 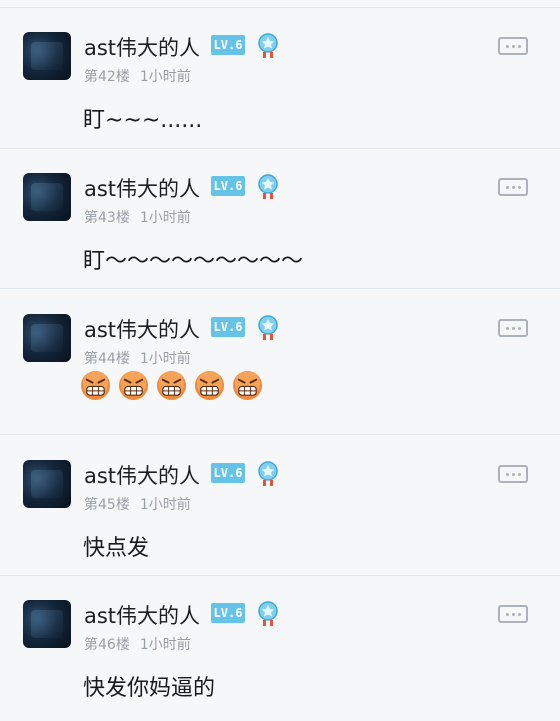 I want to click on floor-number: 第42楼, so click(x=107, y=77).